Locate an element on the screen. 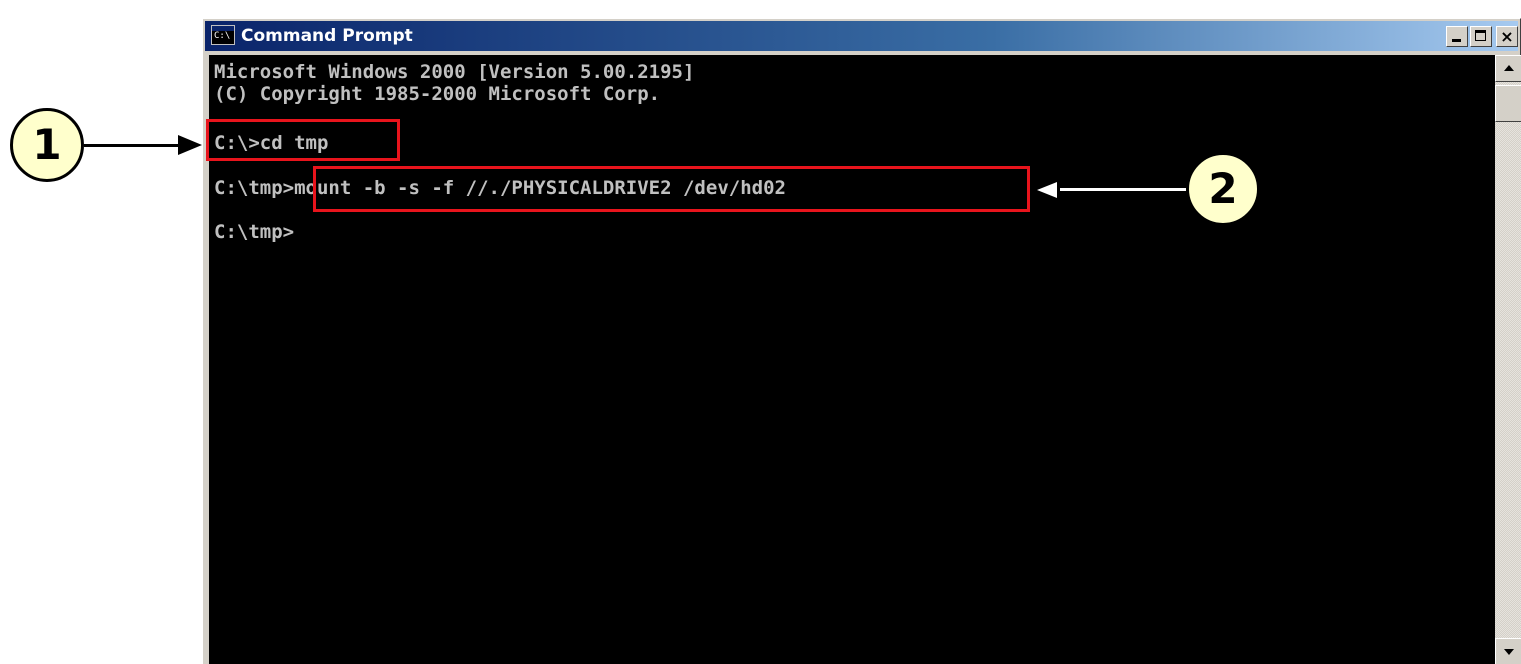 The image size is (1521, 664). vertical-scrollbar is located at coordinates (1508, 359).